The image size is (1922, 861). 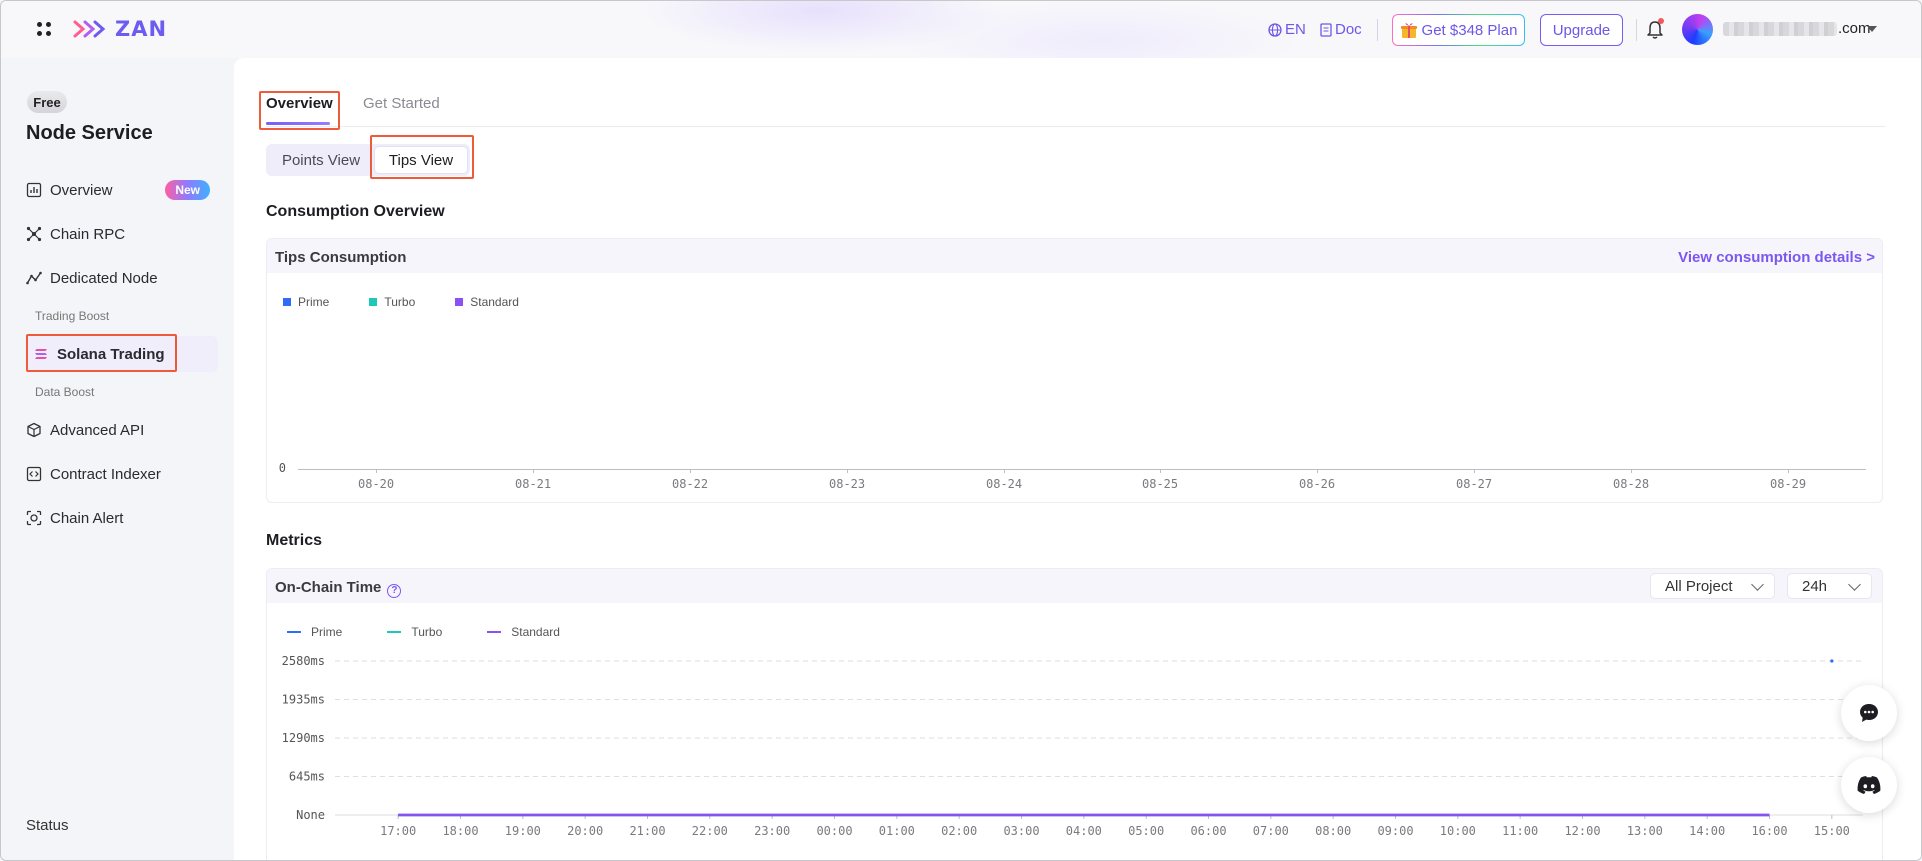 What do you see at coordinates (89, 133) in the screenshot?
I see `sidebar-title: Node Service` at bounding box center [89, 133].